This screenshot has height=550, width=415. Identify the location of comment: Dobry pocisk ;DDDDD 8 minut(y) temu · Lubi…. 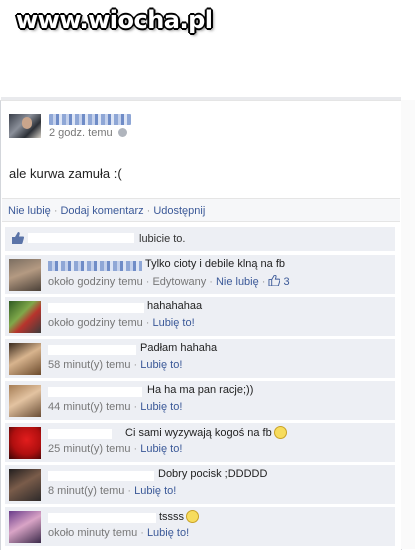
(200, 484).